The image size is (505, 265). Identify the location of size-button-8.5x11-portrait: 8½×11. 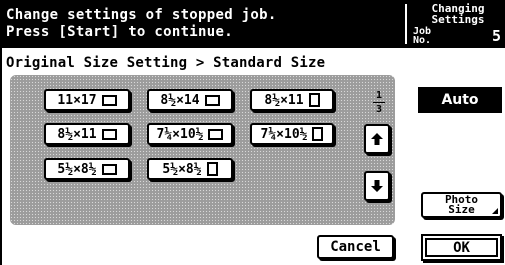
(292, 100).